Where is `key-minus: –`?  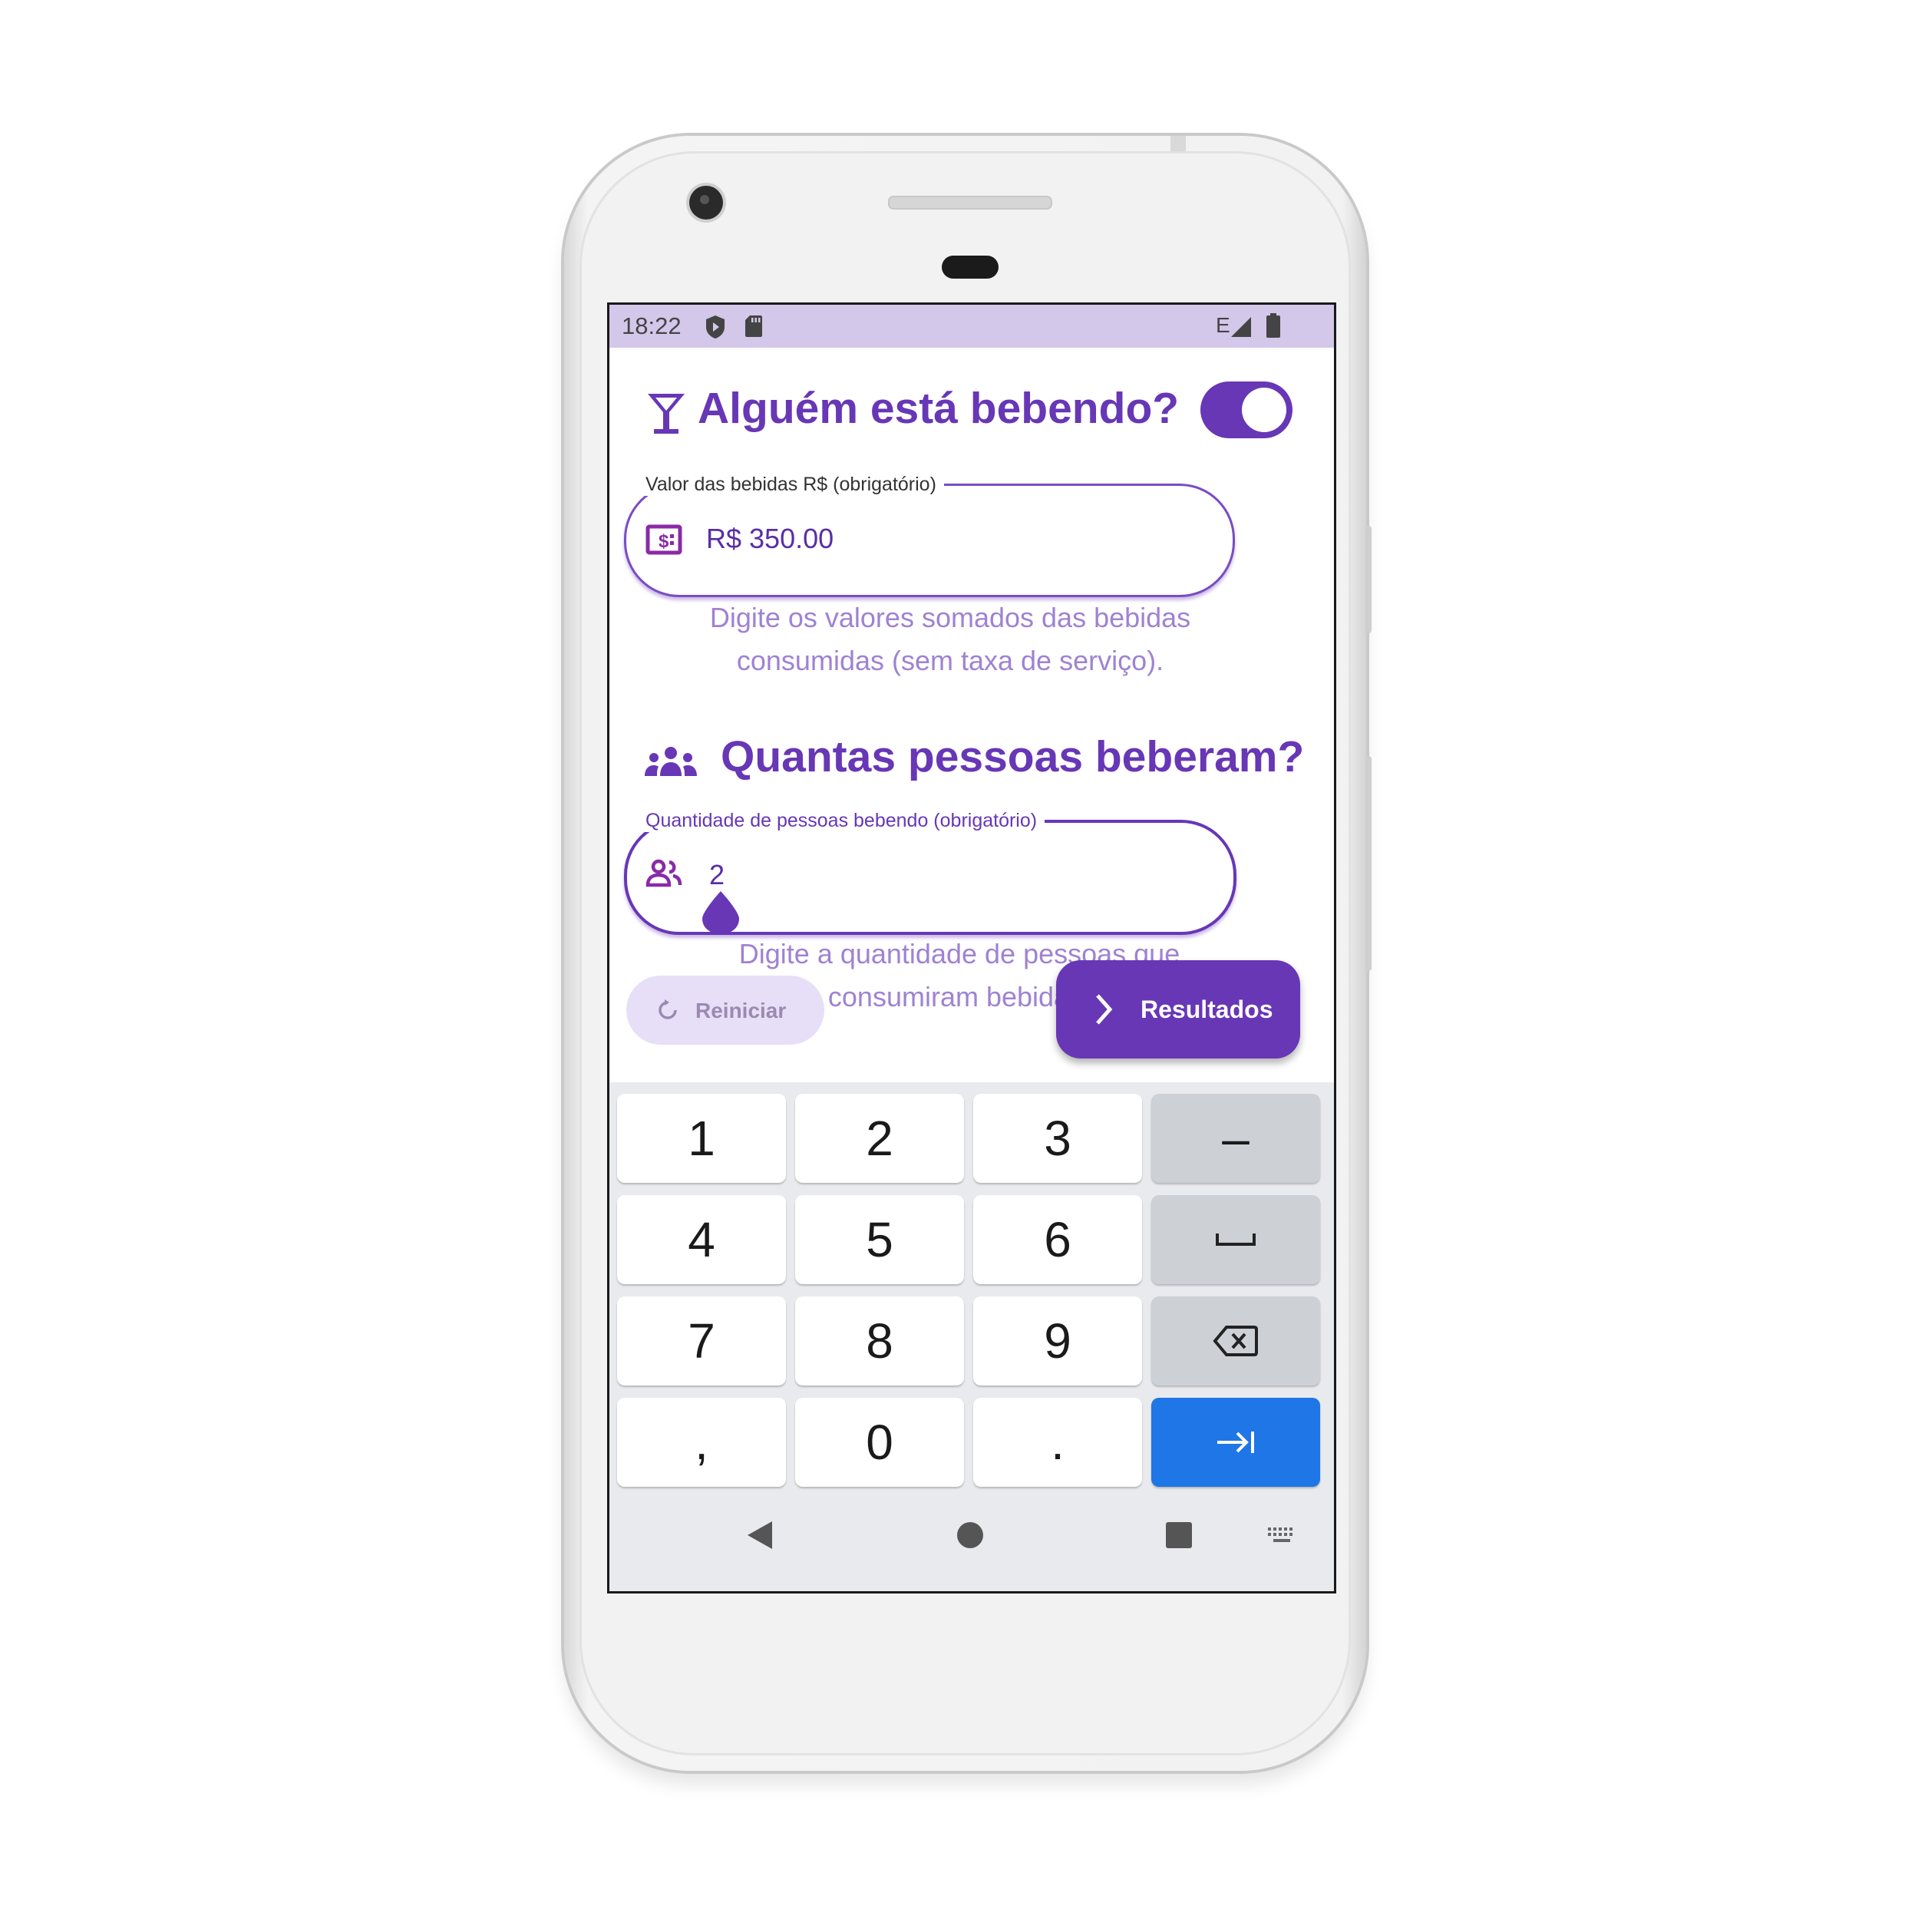
key-minus: – is located at coordinates (1236, 1138).